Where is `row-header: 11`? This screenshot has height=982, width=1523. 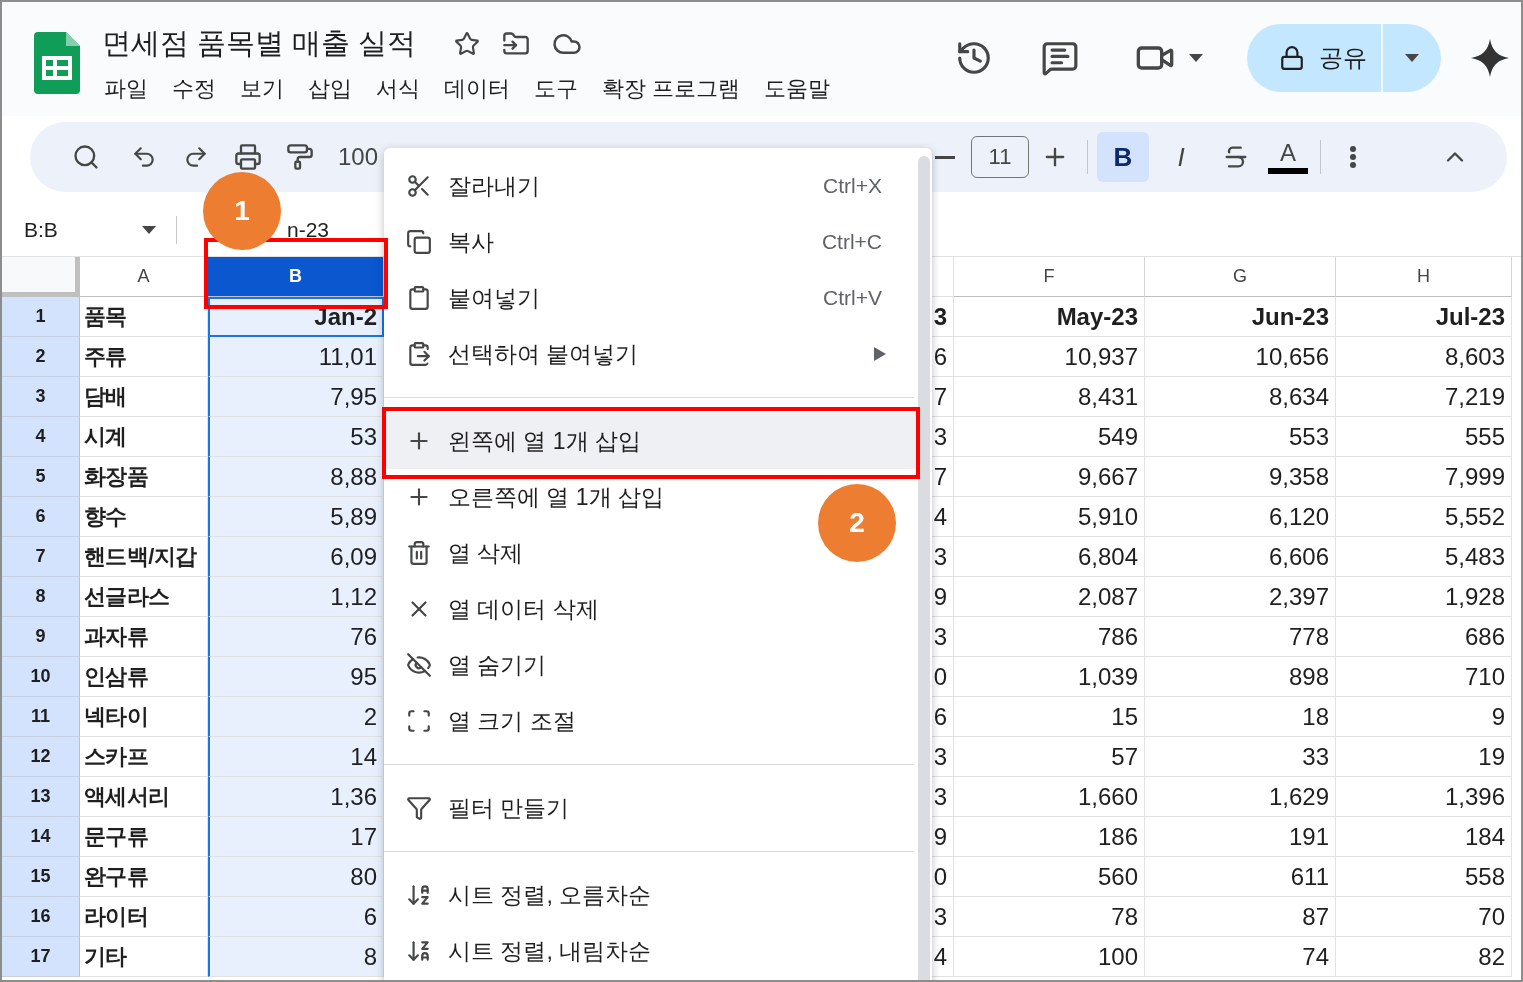
row-header: 11 is located at coordinates (41, 717).